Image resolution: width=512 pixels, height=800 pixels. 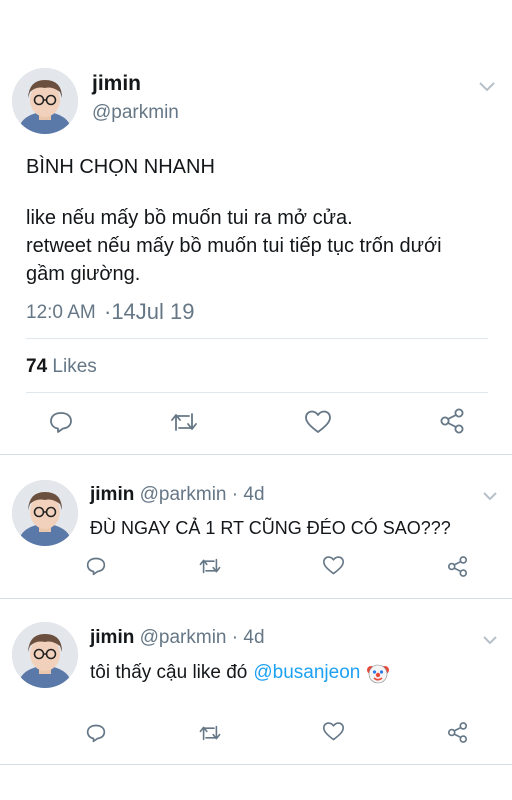 I want to click on reply-text: ĐÙ NGAY CẢ 1 RT CŨNG ĐÉO CÓ SAO???, so click(x=270, y=528).